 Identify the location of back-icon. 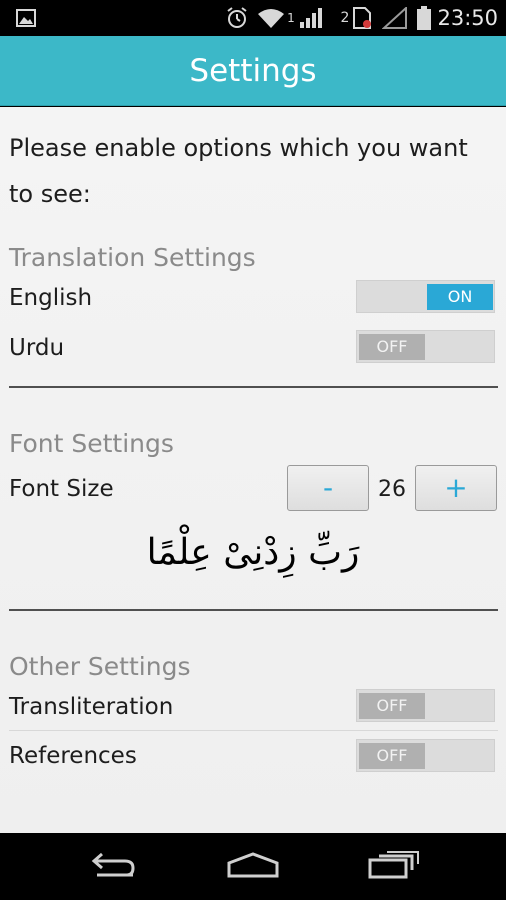
(112, 867).